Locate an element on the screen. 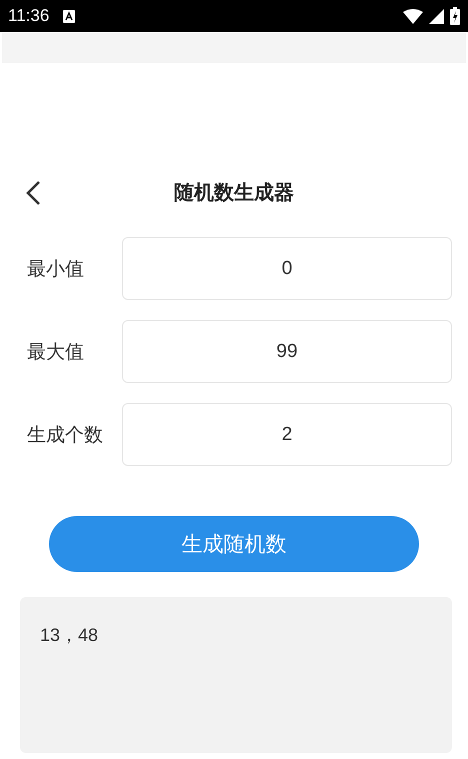 The image size is (468, 759). wifi-icon is located at coordinates (413, 16).